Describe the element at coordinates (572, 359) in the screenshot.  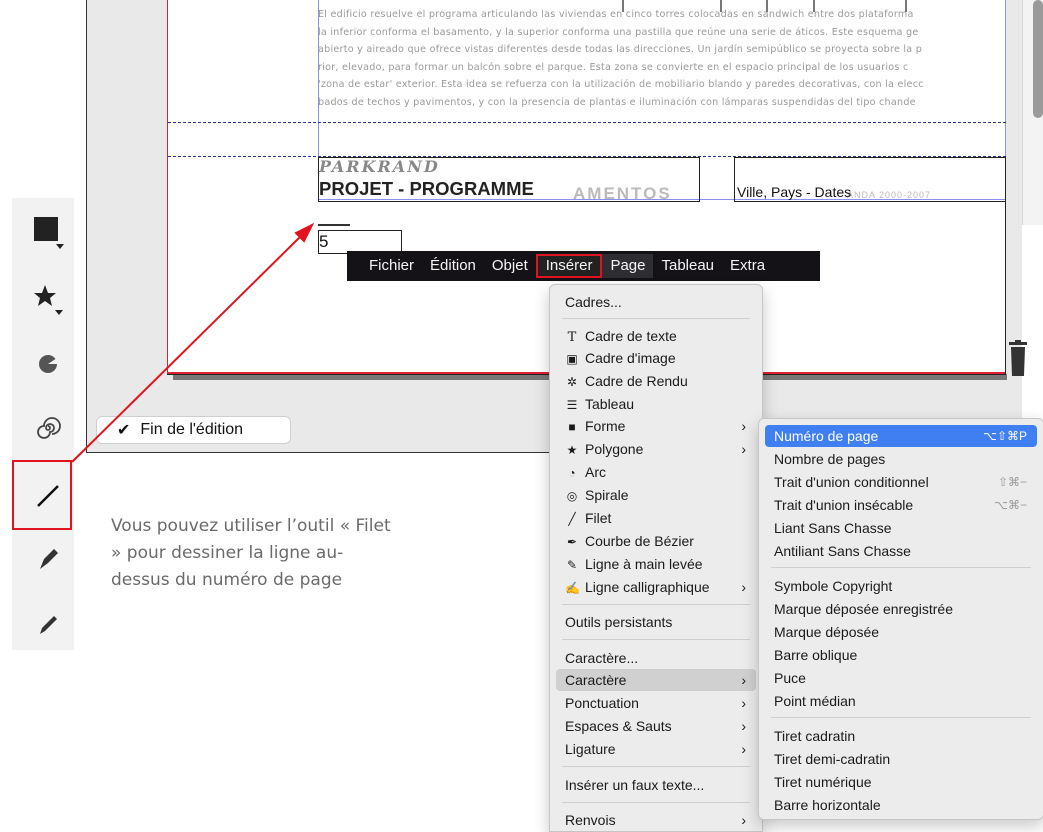
I see `image-frame-icon: ▣` at that location.